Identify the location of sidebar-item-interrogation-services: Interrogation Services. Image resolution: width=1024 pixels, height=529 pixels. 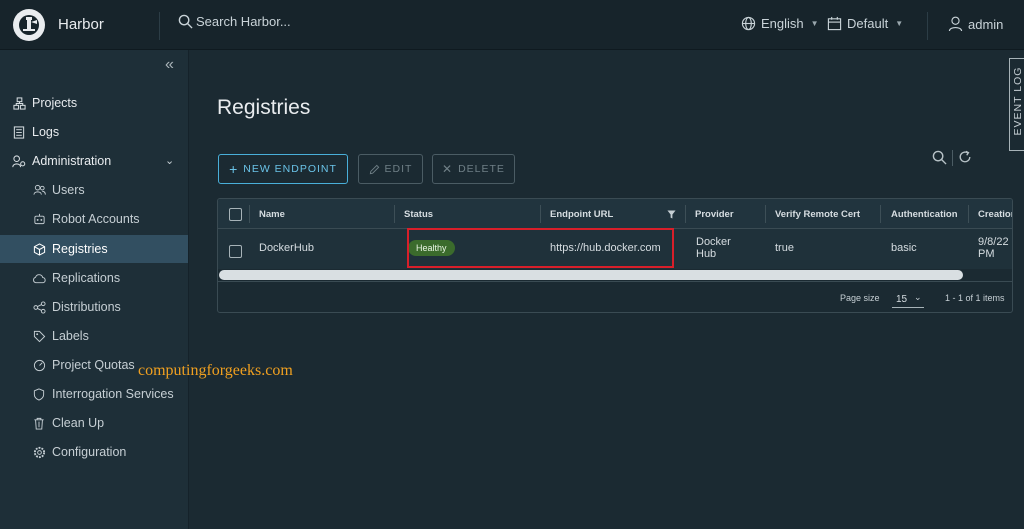
(94, 394).